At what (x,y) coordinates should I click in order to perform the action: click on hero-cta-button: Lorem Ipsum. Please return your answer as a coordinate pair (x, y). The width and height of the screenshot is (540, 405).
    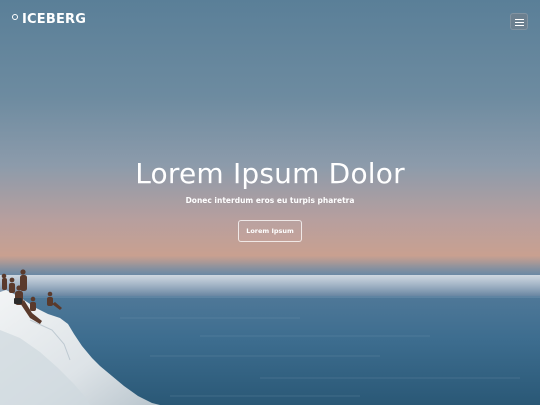
    Looking at the image, I should click on (270, 231).